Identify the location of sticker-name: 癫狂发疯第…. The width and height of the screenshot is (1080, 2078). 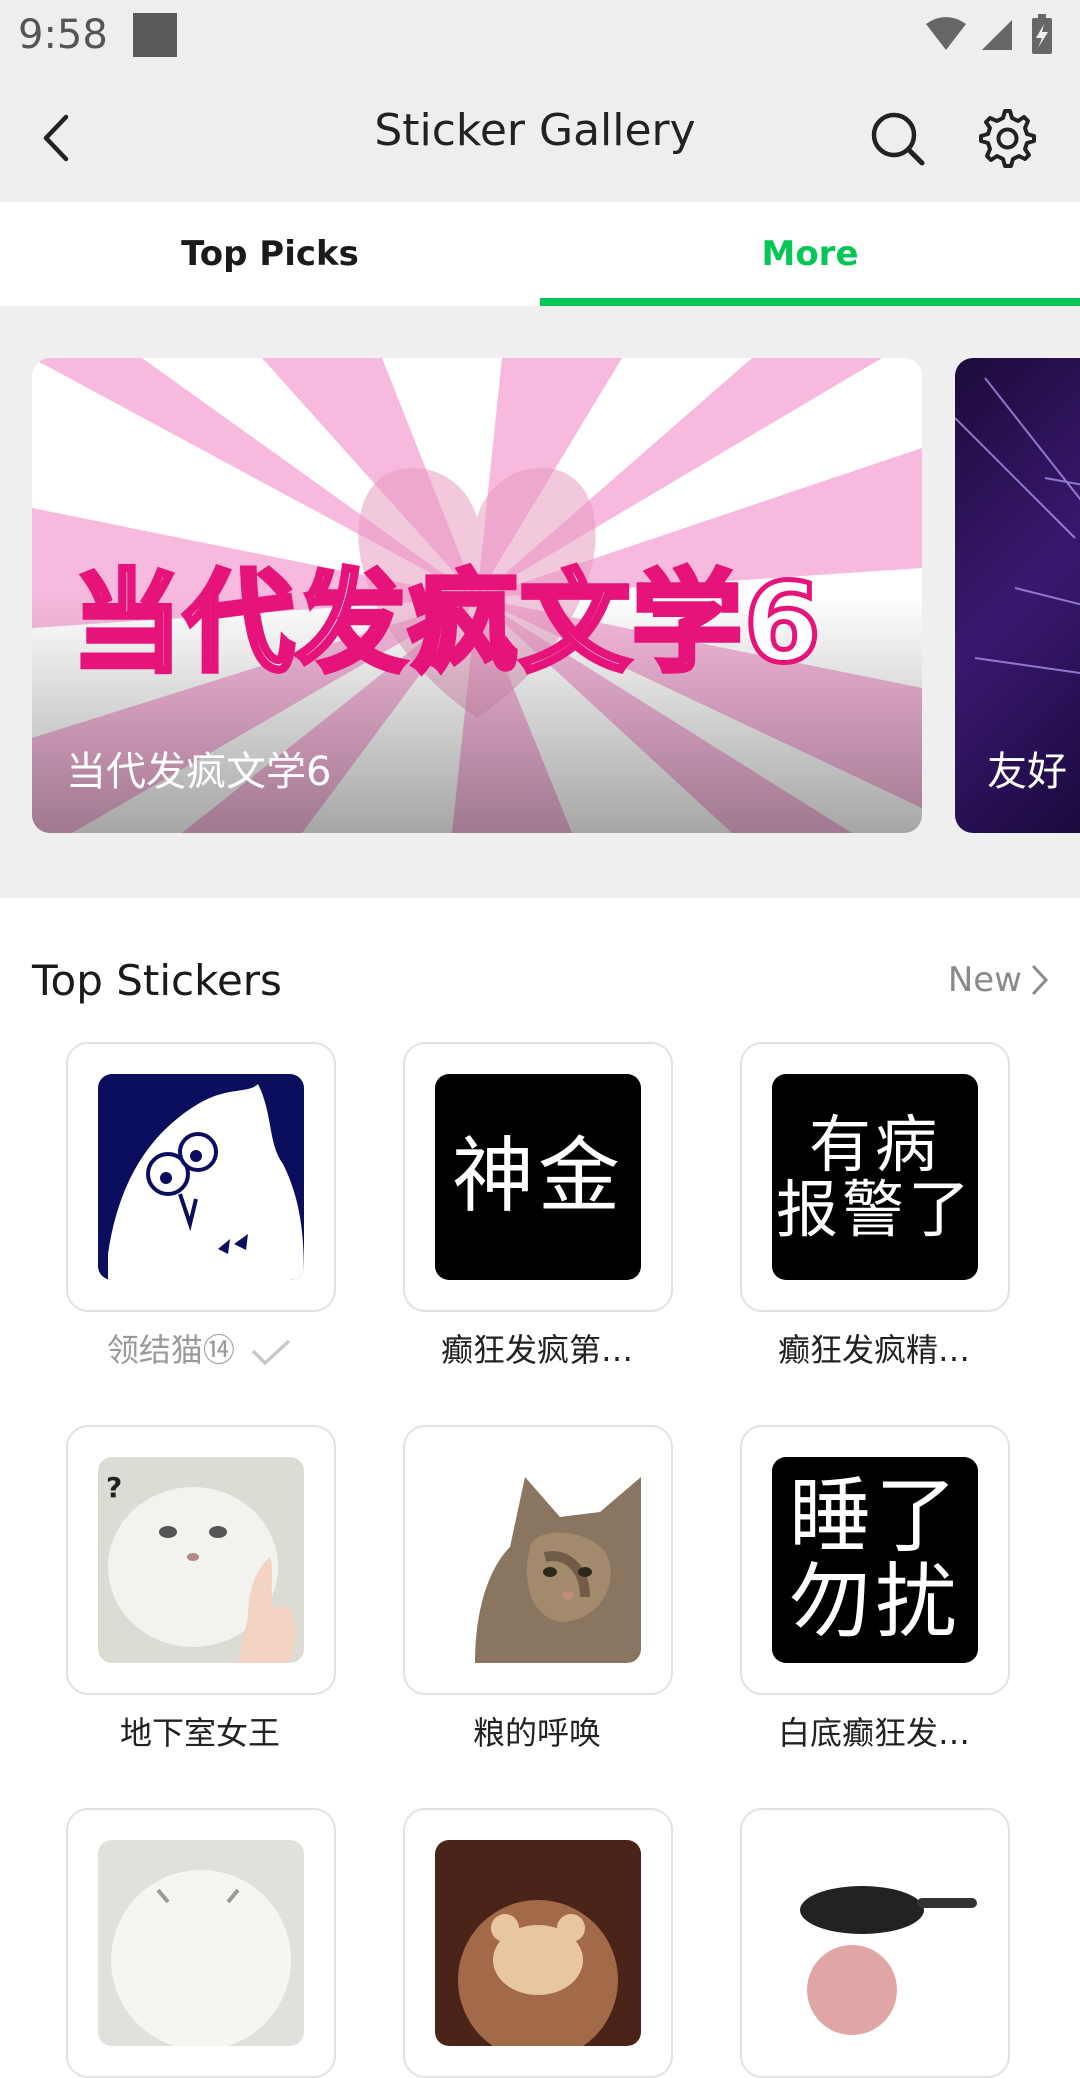
(536, 1350).